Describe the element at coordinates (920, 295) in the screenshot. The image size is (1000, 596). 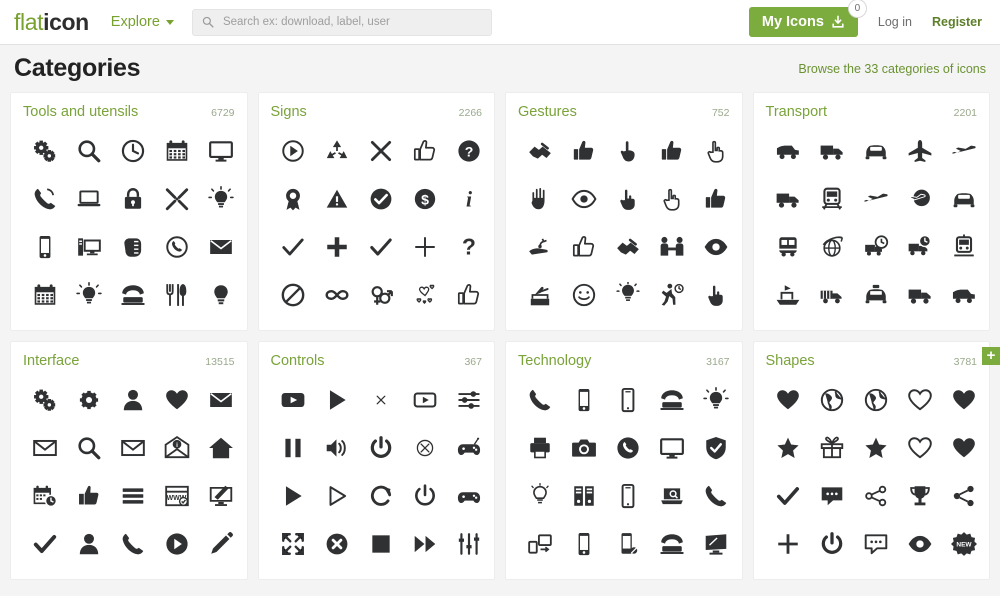
I see `box-truck-icon` at that location.